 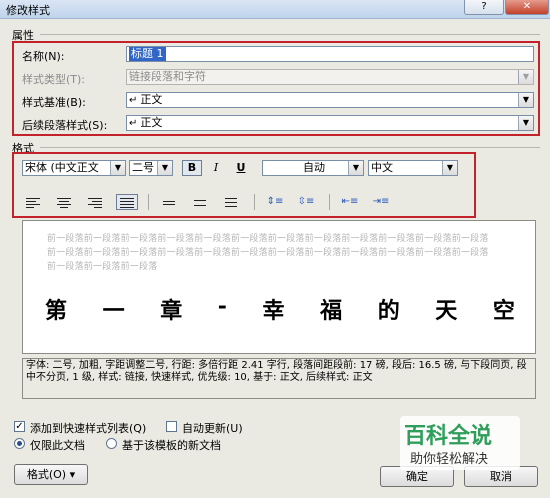 I want to click on align-right-icon, so click(x=95, y=203).